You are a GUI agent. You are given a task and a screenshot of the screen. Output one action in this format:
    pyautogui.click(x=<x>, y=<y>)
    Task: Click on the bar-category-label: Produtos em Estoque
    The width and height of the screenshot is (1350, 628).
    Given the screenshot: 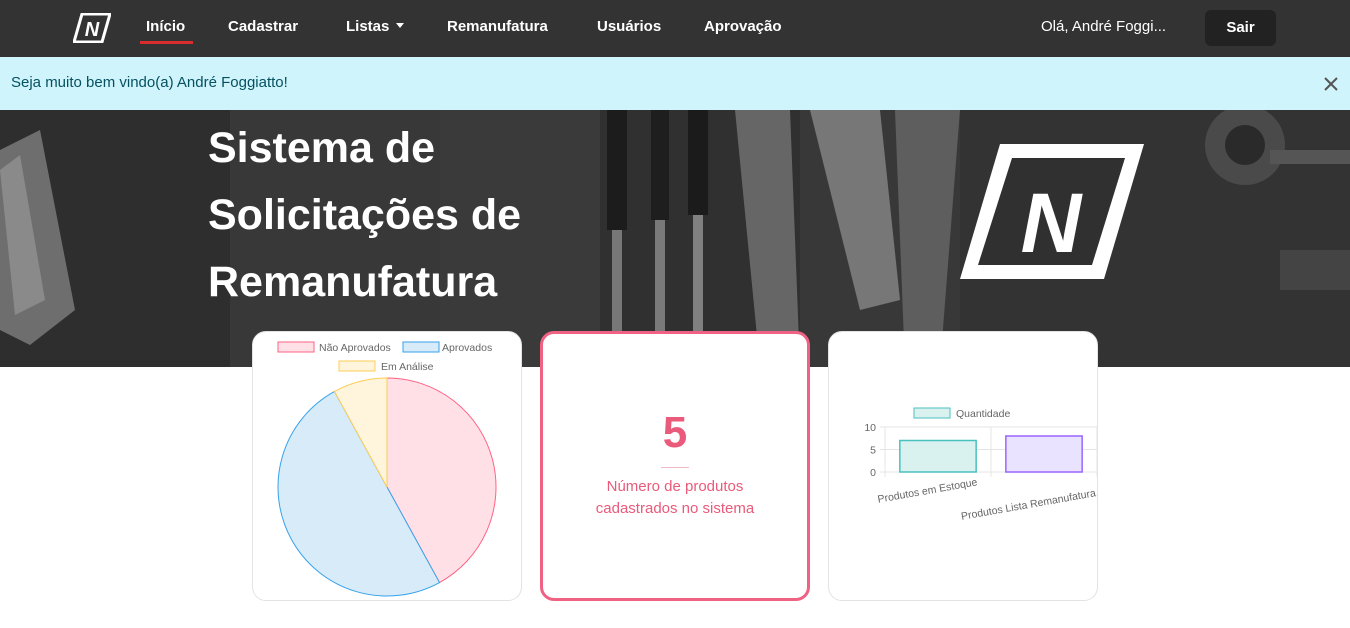 What is the action you would take?
    pyautogui.click(x=928, y=490)
    